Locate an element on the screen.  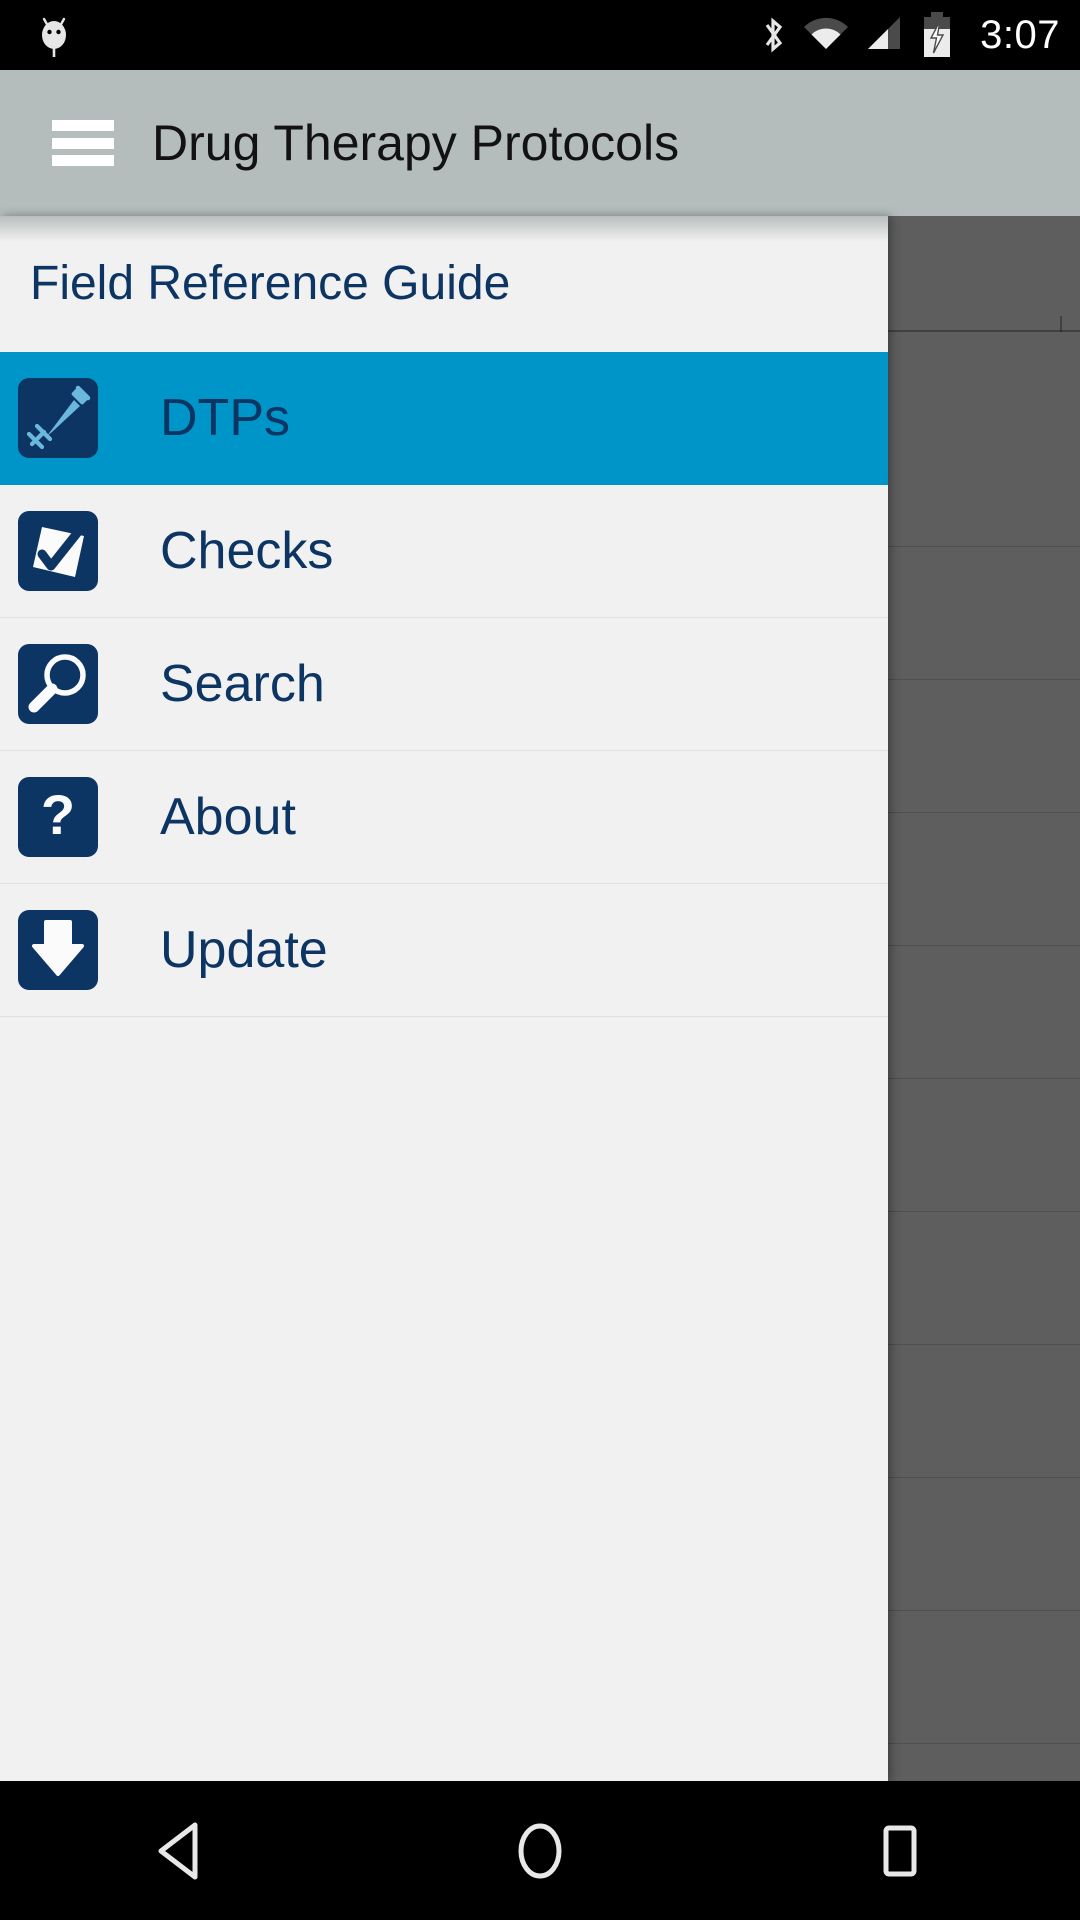
status-bar-system-icons: 3:07 is located at coordinates (909, 35).